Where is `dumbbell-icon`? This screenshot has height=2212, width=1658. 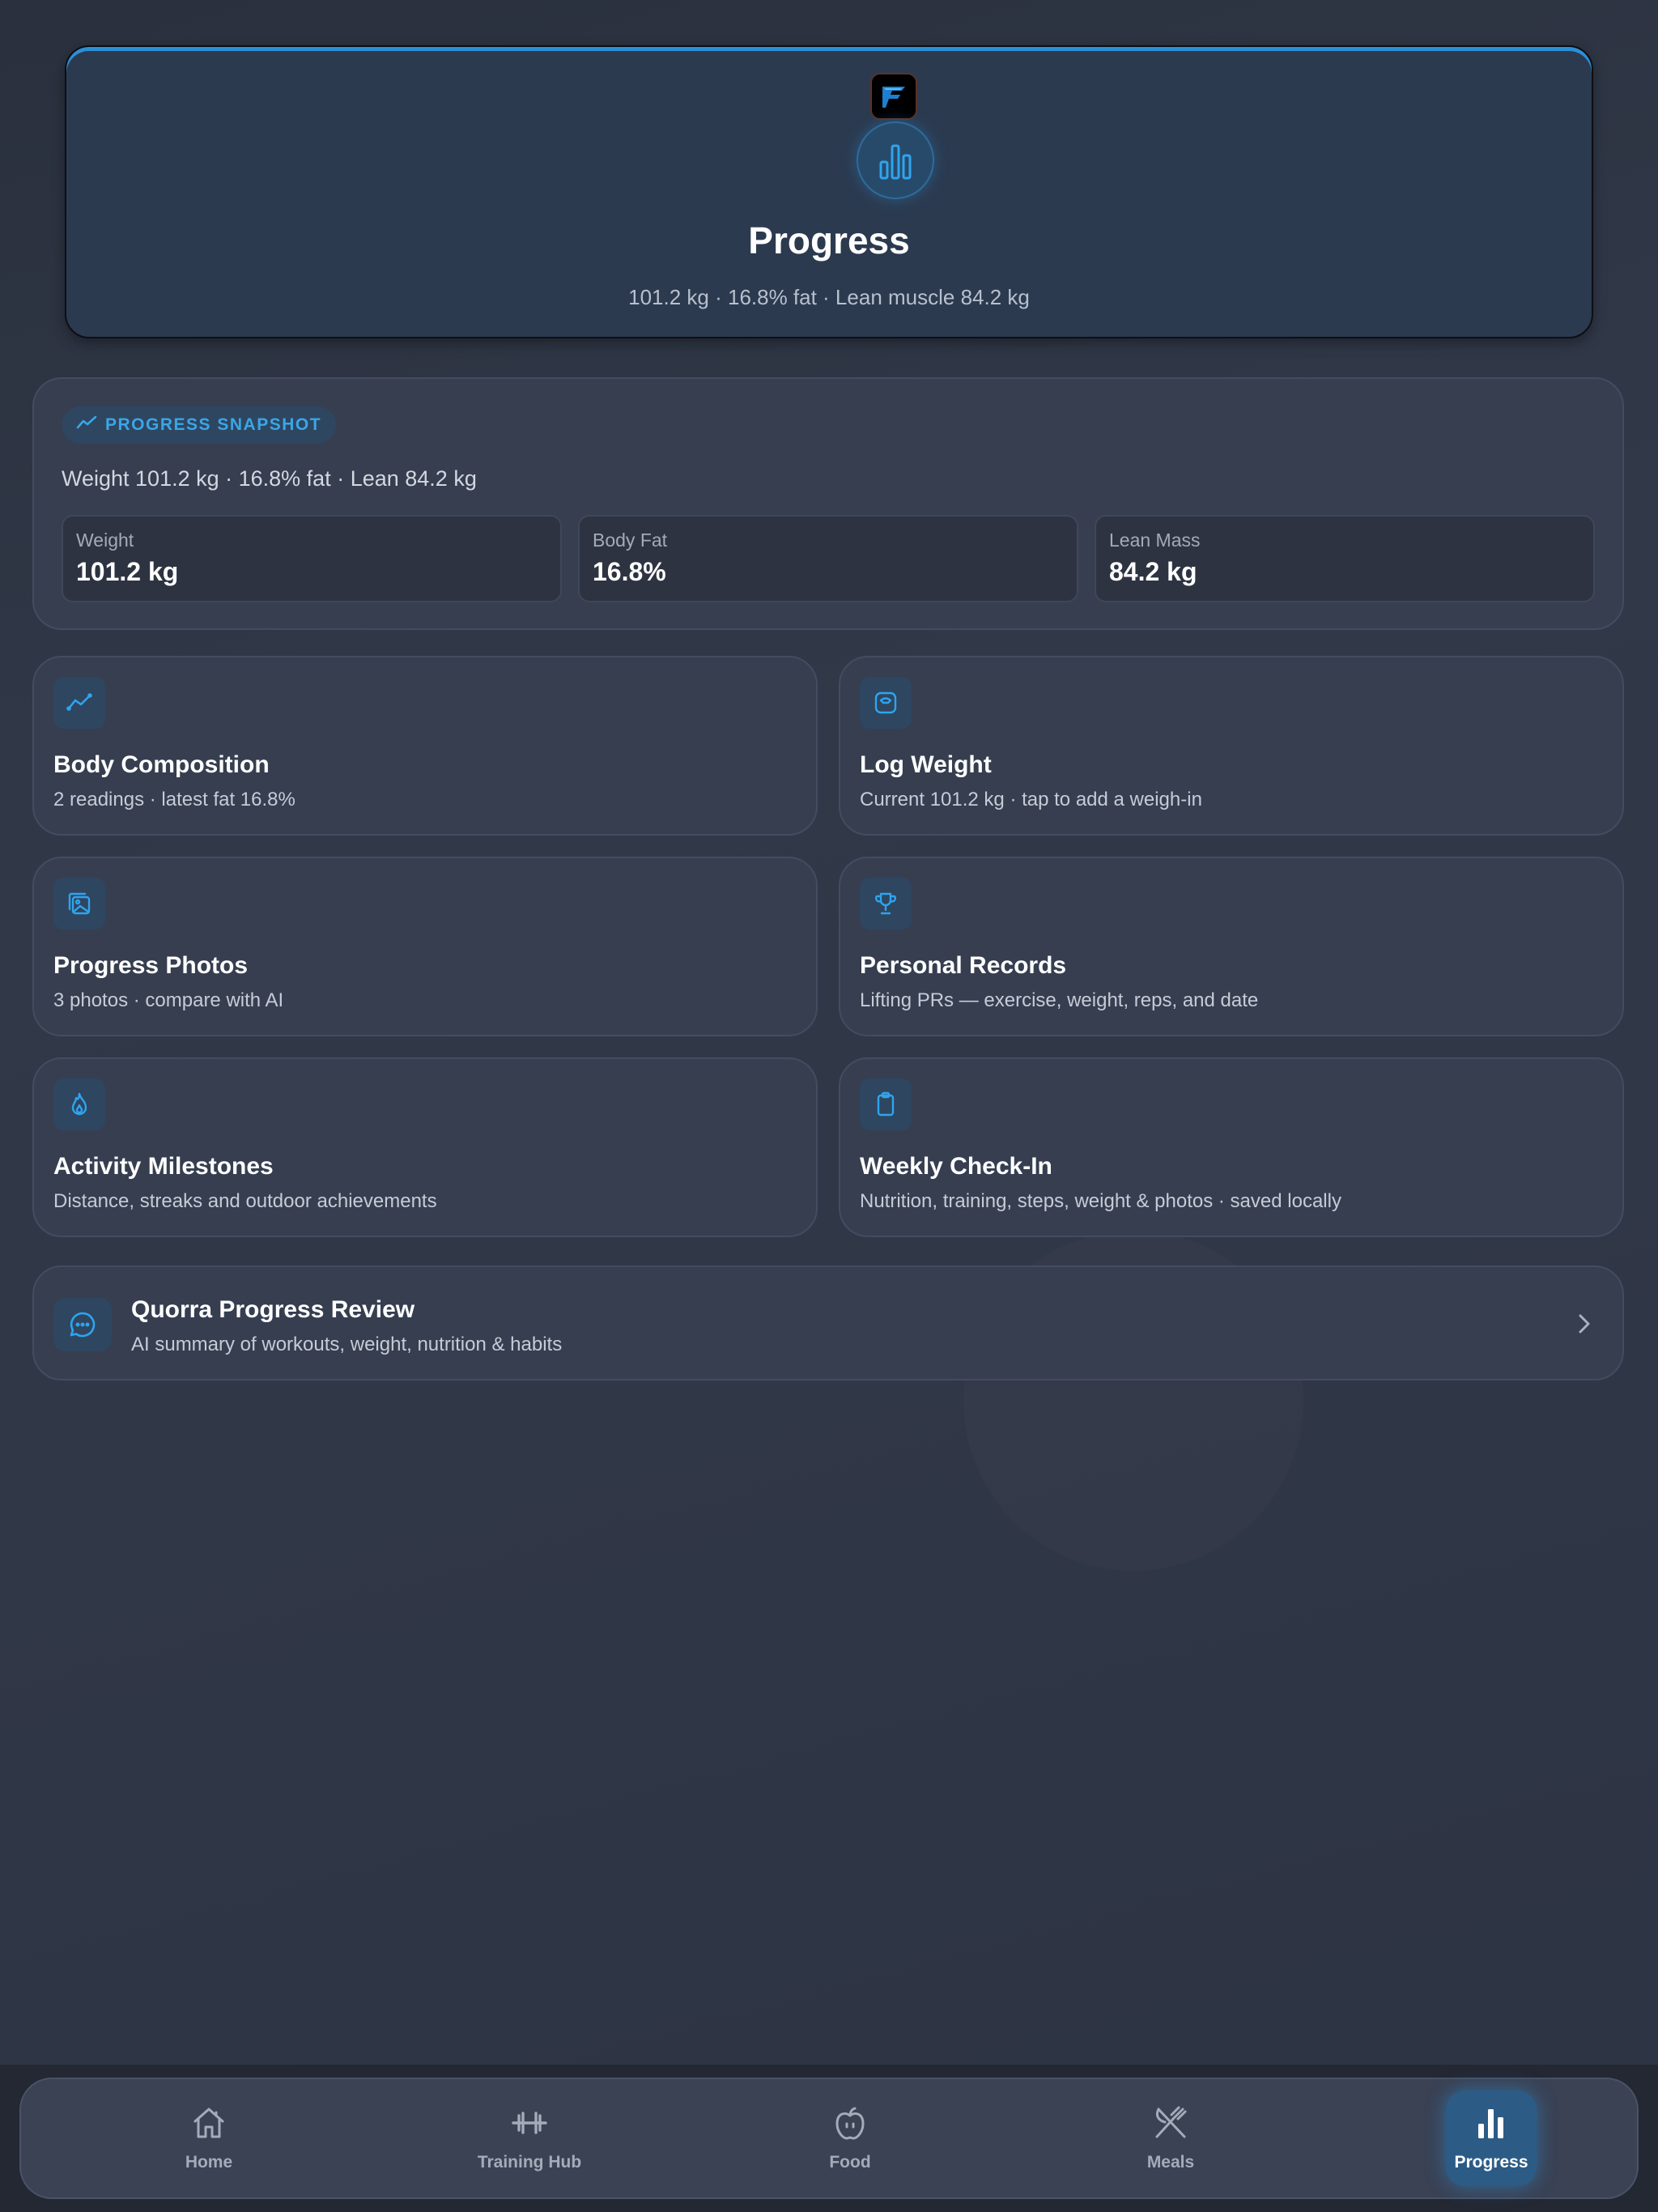
dumbbell-icon is located at coordinates (529, 2125).